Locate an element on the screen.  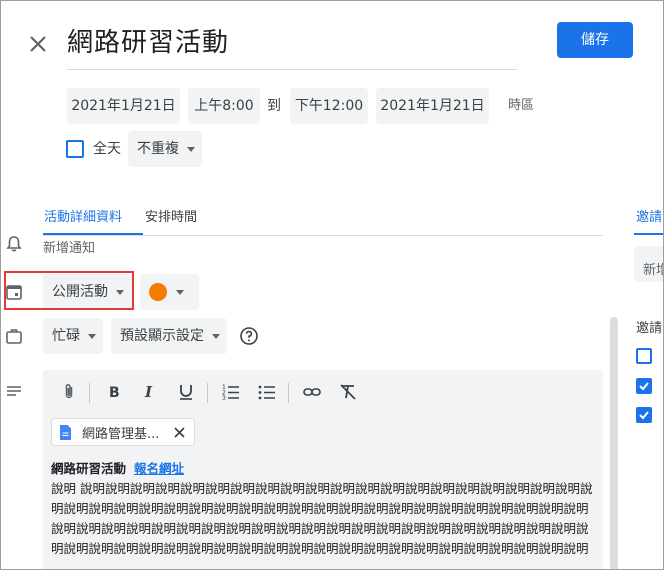
permission-checkbox-see-list is located at coordinates (644, 415).